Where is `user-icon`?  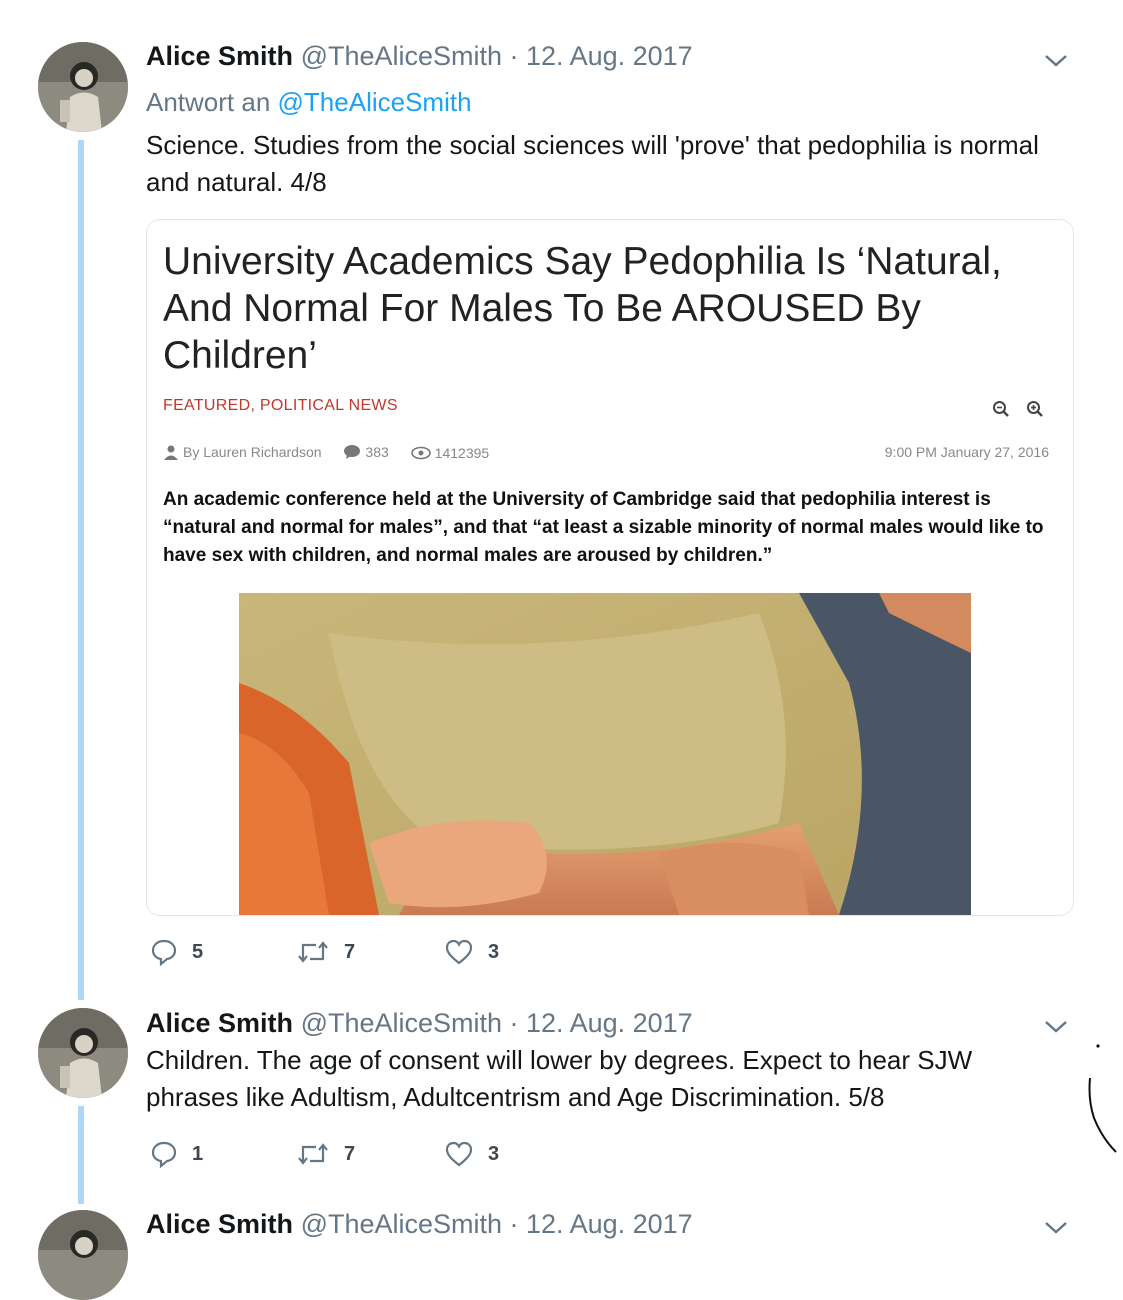 user-icon is located at coordinates (171, 452).